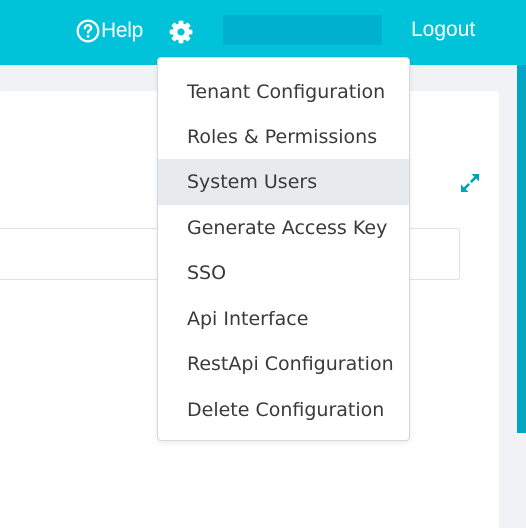 This screenshot has width=526, height=528. I want to click on question-circle-icon, so click(88, 31).